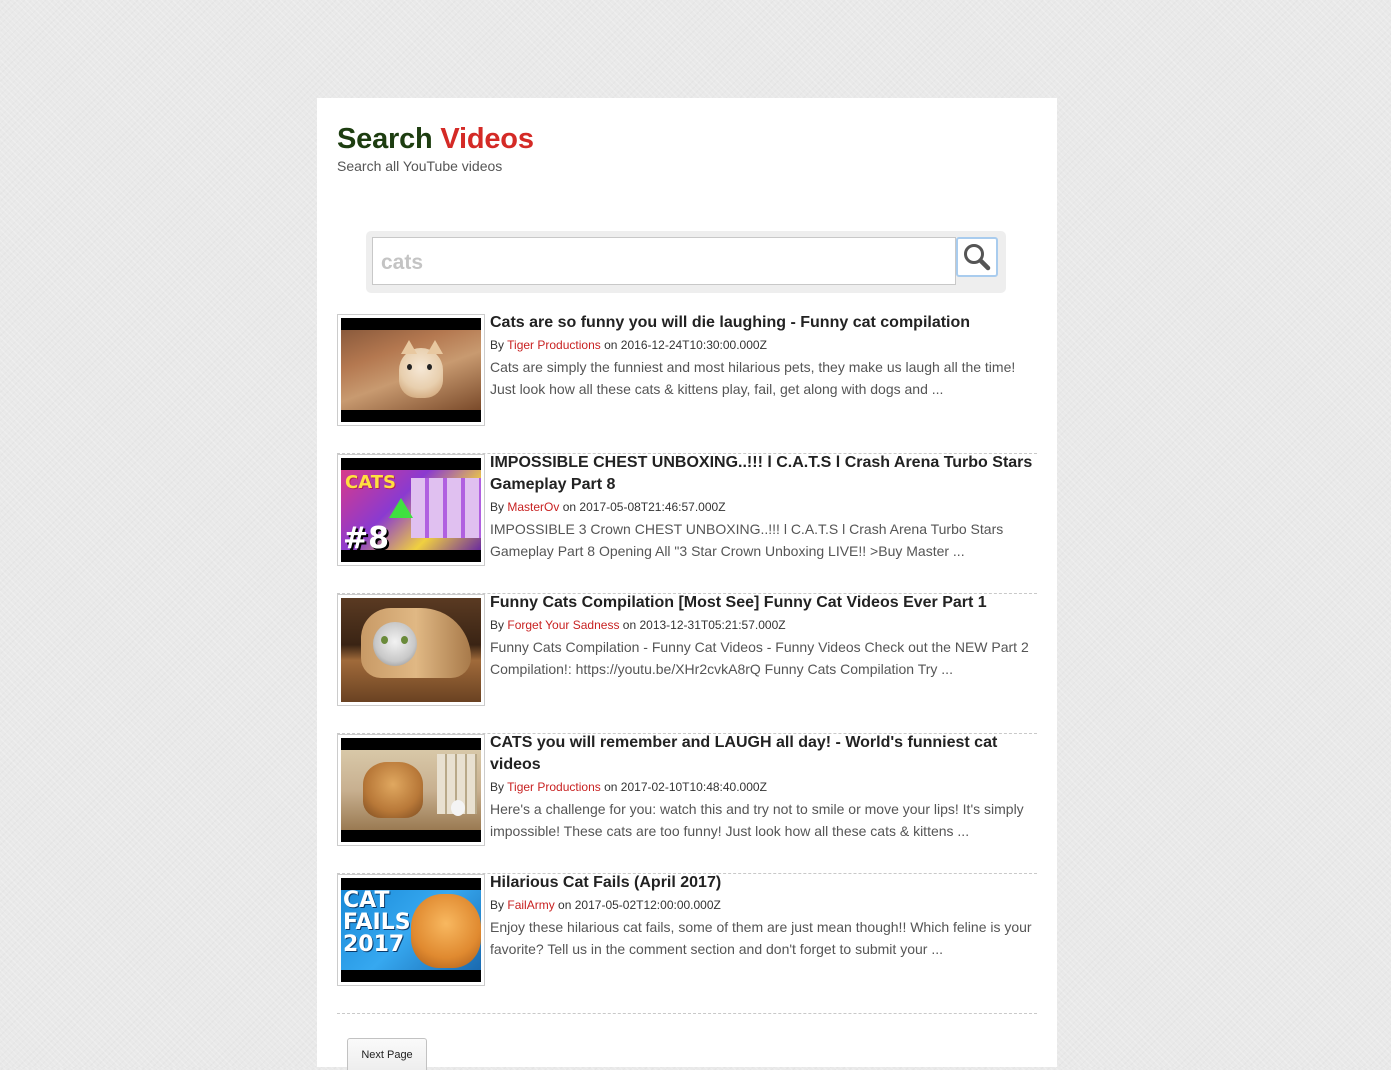 Image resolution: width=1391 pixels, height=1070 pixels. I want to click on video-thumbnail: CAT FAILS 2017, so click(411, 930).